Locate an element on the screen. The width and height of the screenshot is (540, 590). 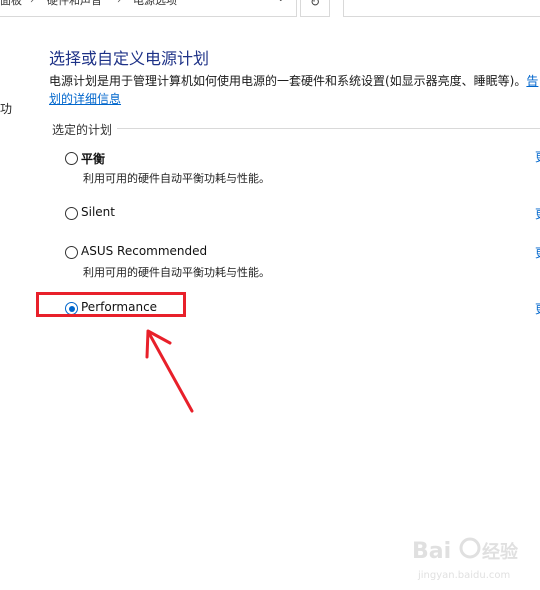
breadcrumb-control-panel: 面板 is located at coordinates (11, 4).